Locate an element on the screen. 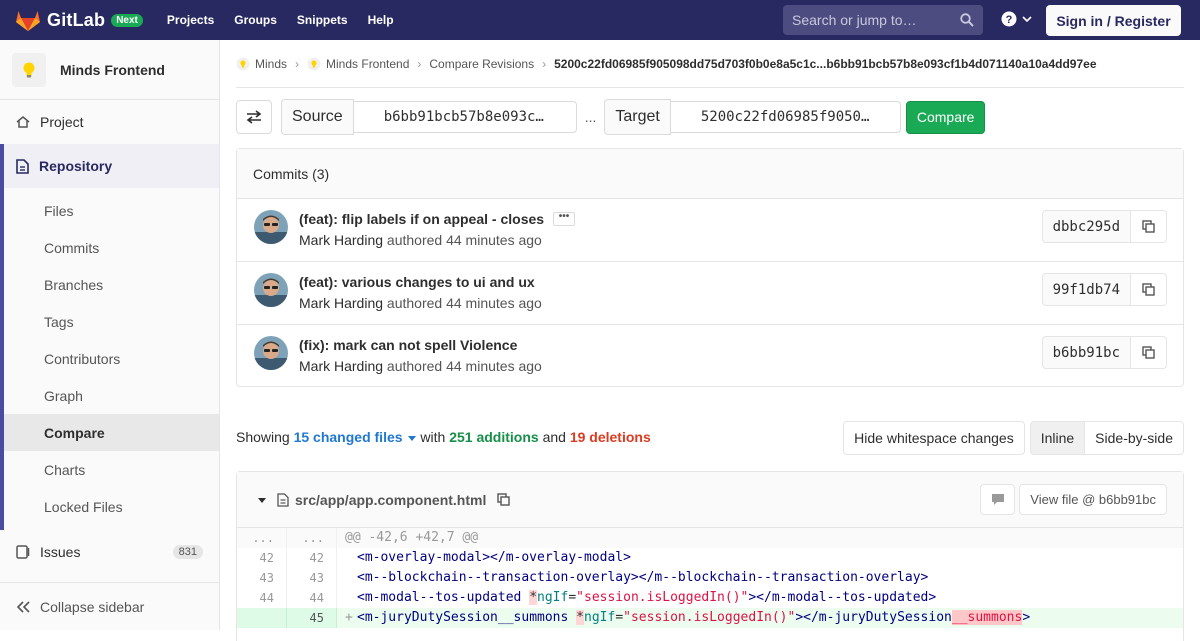 This screenshot has width=1200, height=641. nav-snippets: Snippets is located at coordinates (322, 20).